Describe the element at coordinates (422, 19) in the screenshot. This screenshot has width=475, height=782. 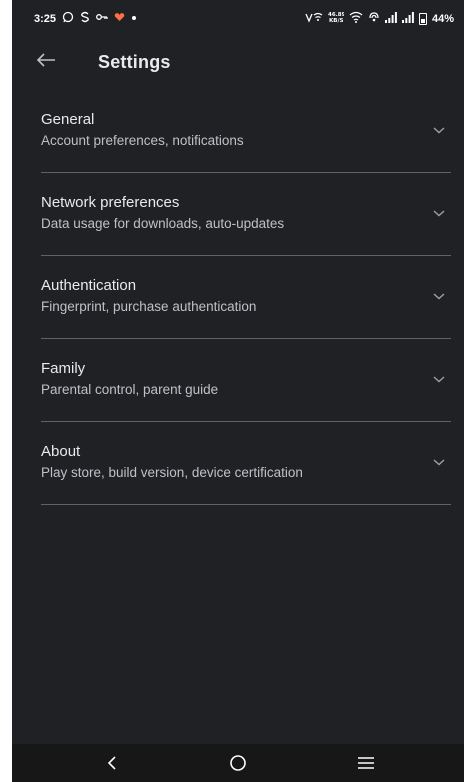
I see `battery-icon` at that location.